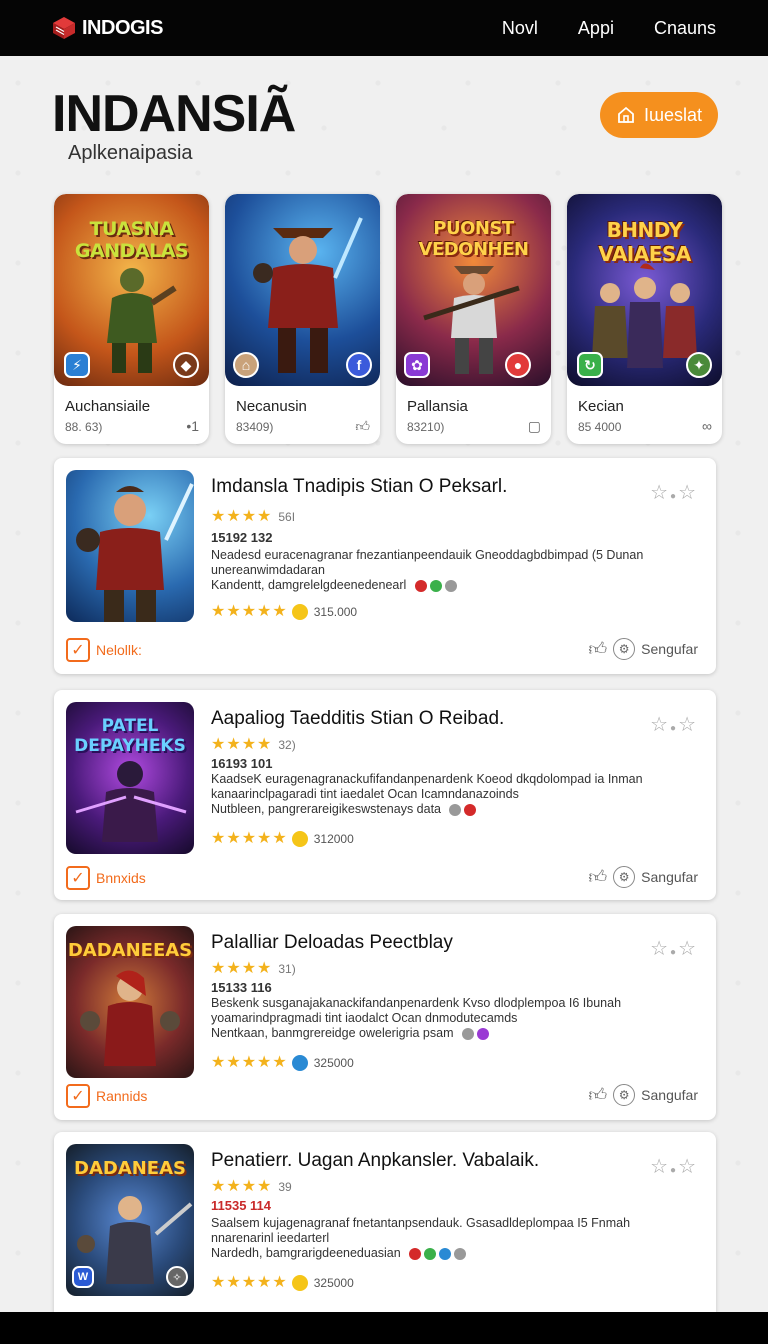 Image resolution: width=768 pixels, height=1344 pixels. What do you see at coordinates (306, 1253) in the screenshot?
I see `desc-line: Nardedh, bamgrarigdeeneduasian` at bounding box center [306, 1253].